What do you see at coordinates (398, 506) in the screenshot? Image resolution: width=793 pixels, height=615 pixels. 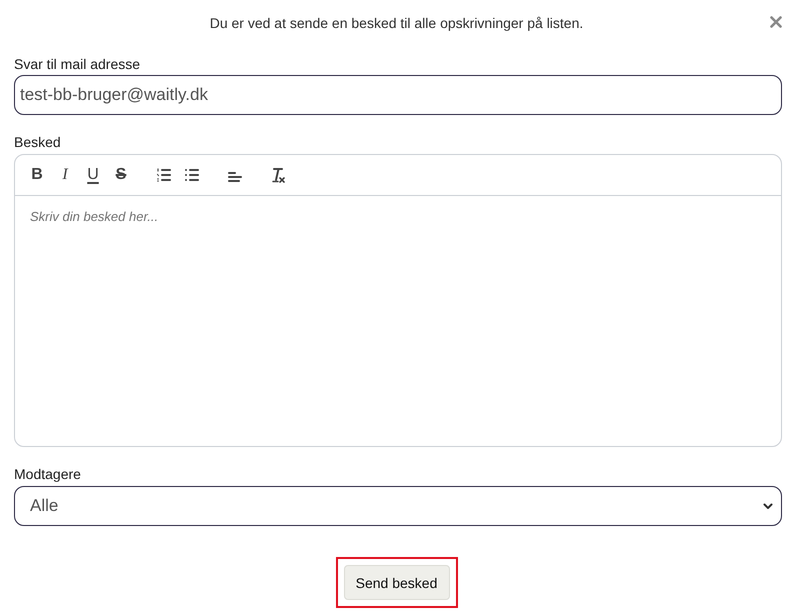 I see `recipients-select: Alle` at bounding box center [398, 506].